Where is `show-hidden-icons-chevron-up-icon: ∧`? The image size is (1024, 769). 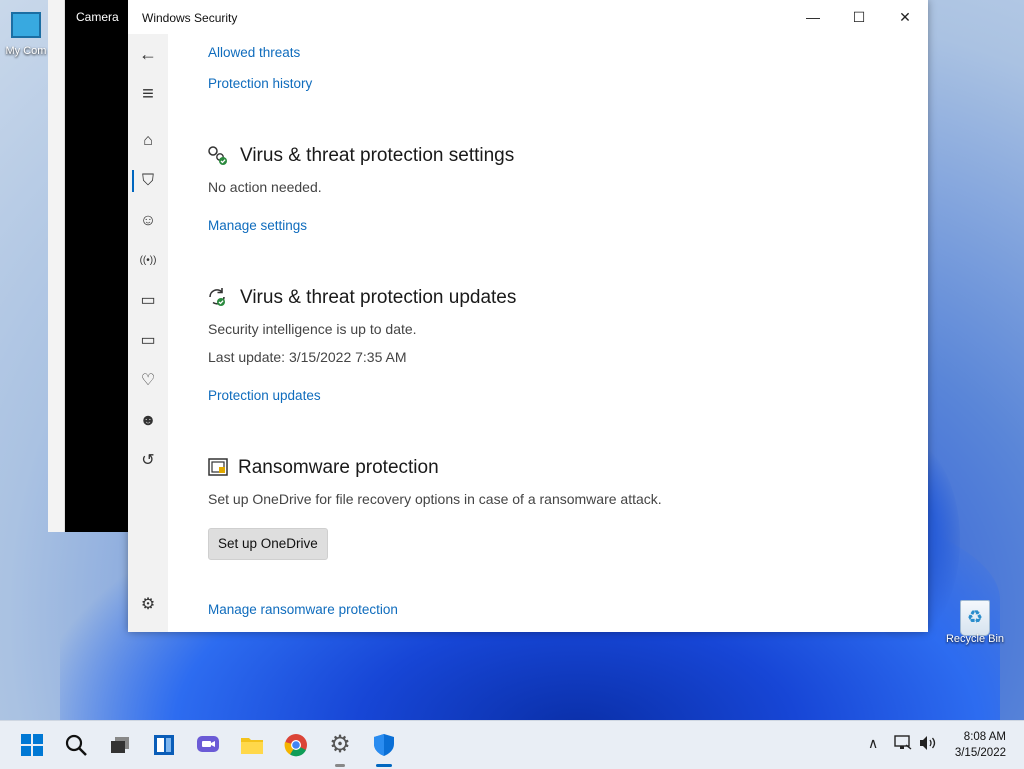
show-hidden-icons-chevron-up-icon: ∧ is located at coordinates (873, 743).